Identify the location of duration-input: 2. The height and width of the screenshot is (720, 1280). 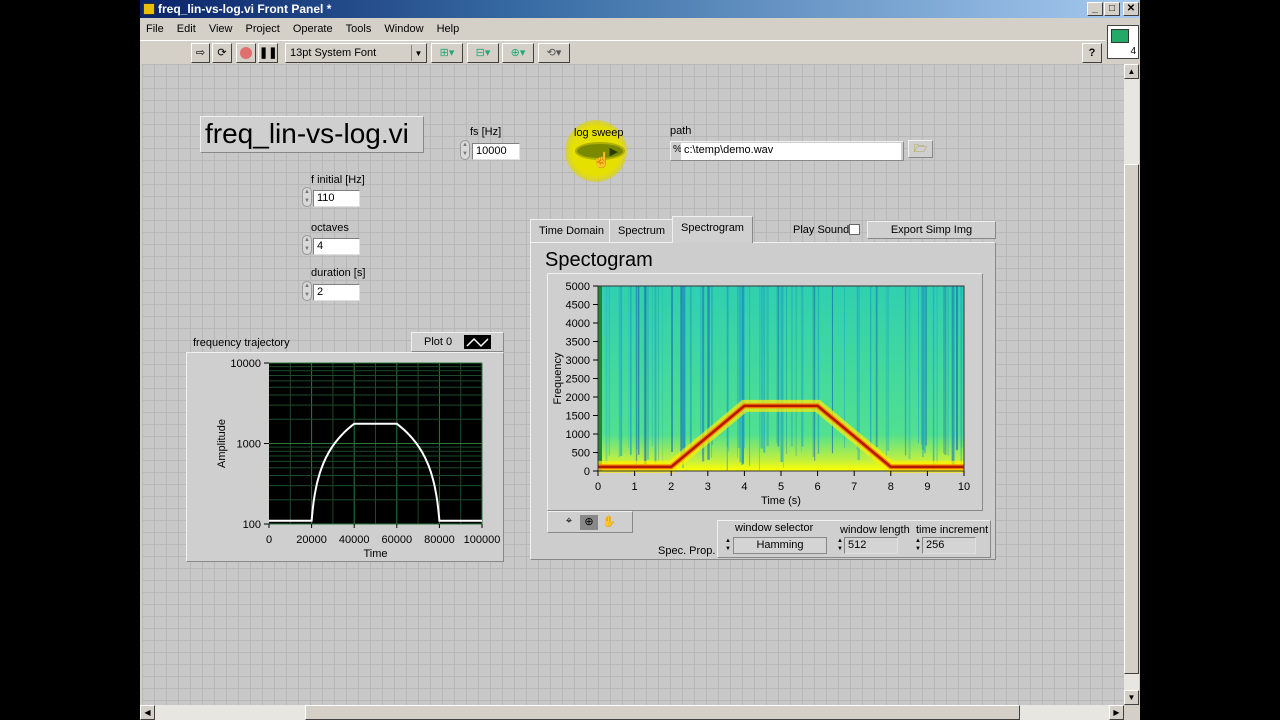
(336, 292).